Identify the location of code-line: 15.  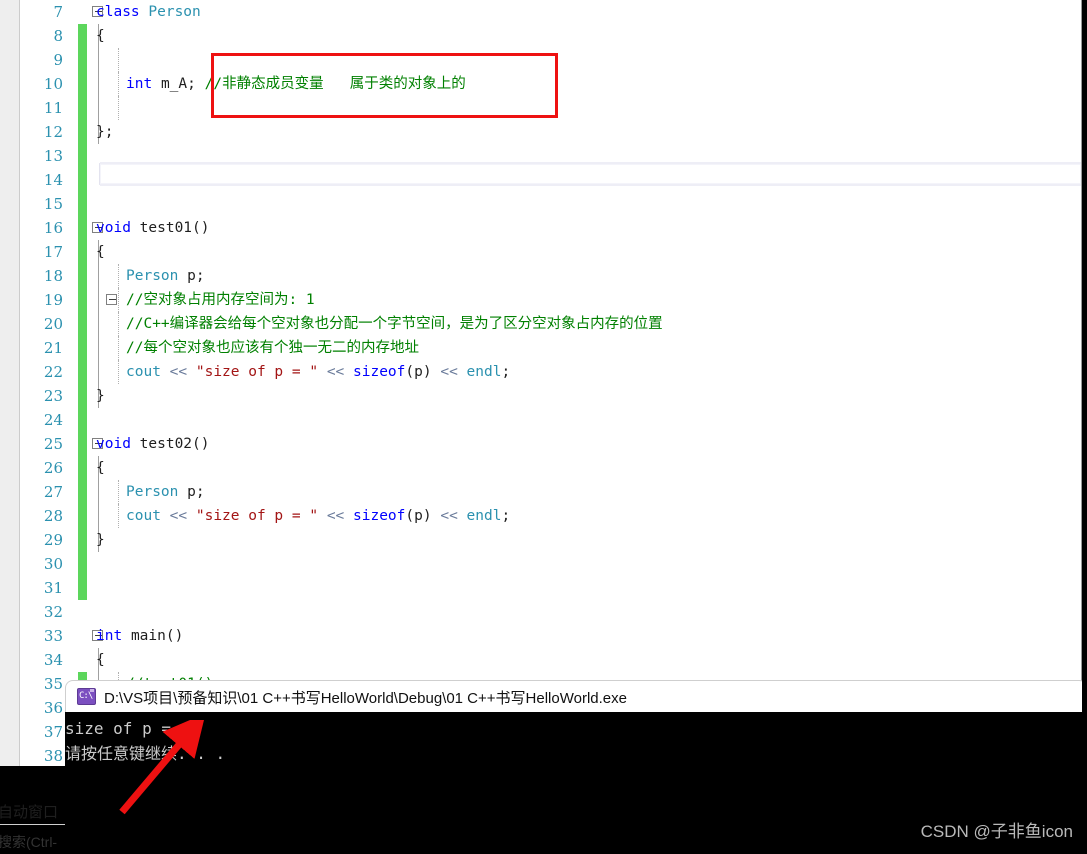
(551, 204).